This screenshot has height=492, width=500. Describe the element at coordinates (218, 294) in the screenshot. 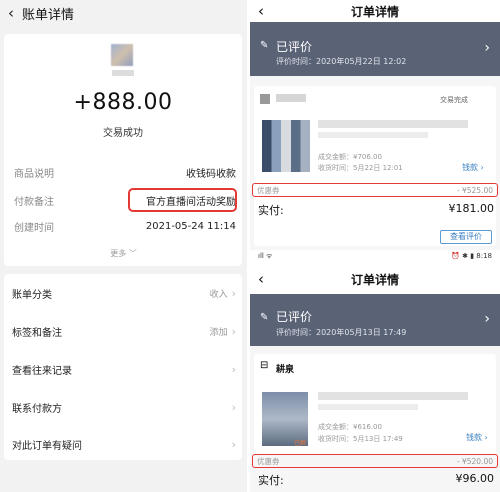

I see `menu-value: 收入` at that location.